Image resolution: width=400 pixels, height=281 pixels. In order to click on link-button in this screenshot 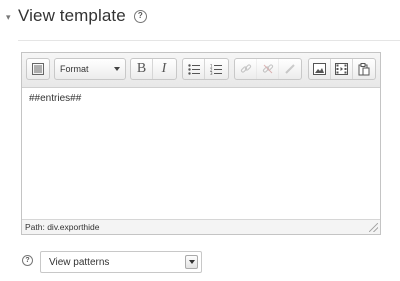, I will do `click(246, 69)`.